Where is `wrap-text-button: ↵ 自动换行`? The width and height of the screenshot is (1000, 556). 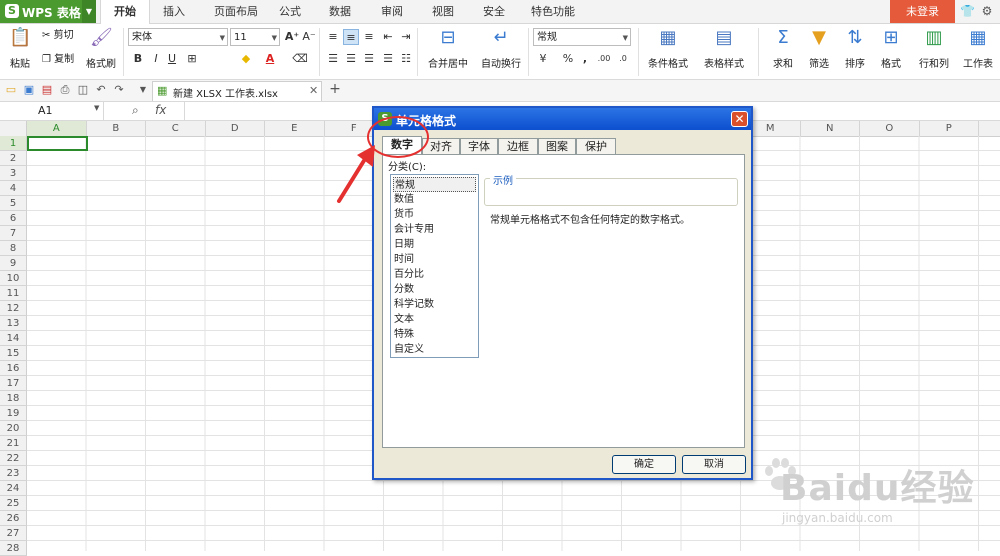 wrap-text-button: ↵ 自动换行 is located at coordinates (501, 48).